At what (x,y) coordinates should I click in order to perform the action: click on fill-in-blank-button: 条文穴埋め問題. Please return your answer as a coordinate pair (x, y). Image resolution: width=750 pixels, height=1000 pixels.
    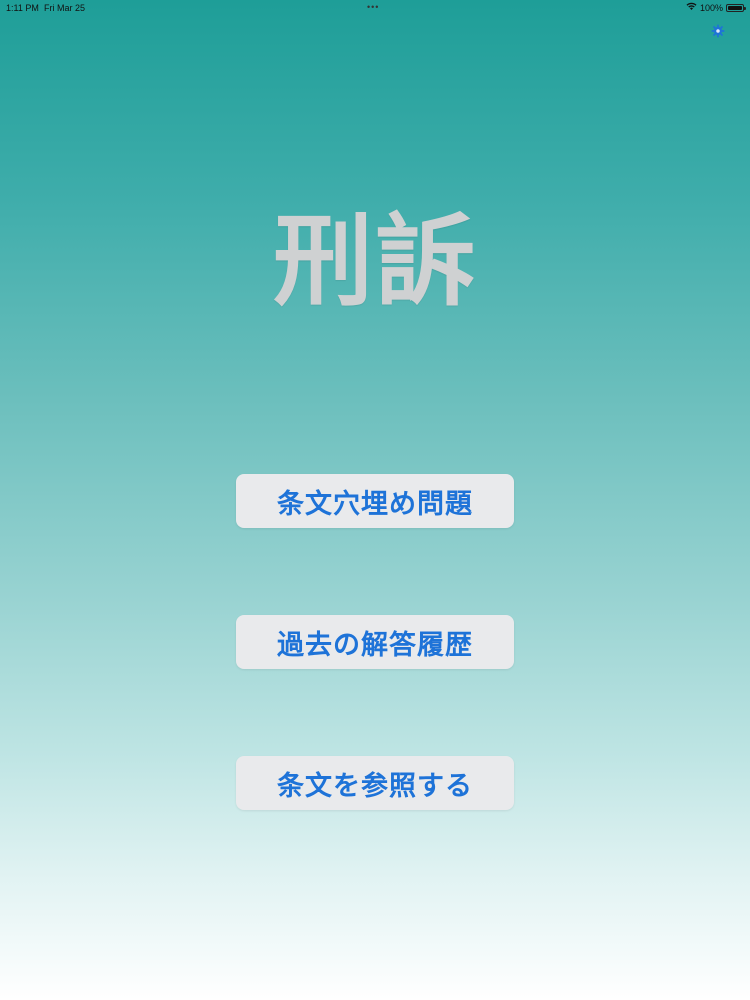
    Looking at the image, I should click on (375, 501).